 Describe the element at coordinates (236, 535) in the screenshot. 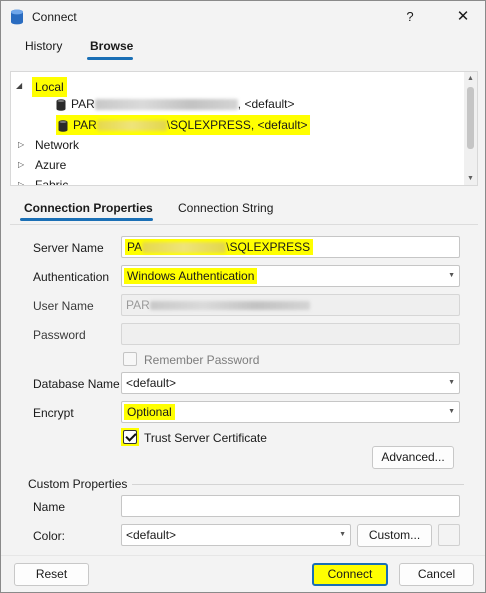

I see `color-select: <default> ▼` at that location.